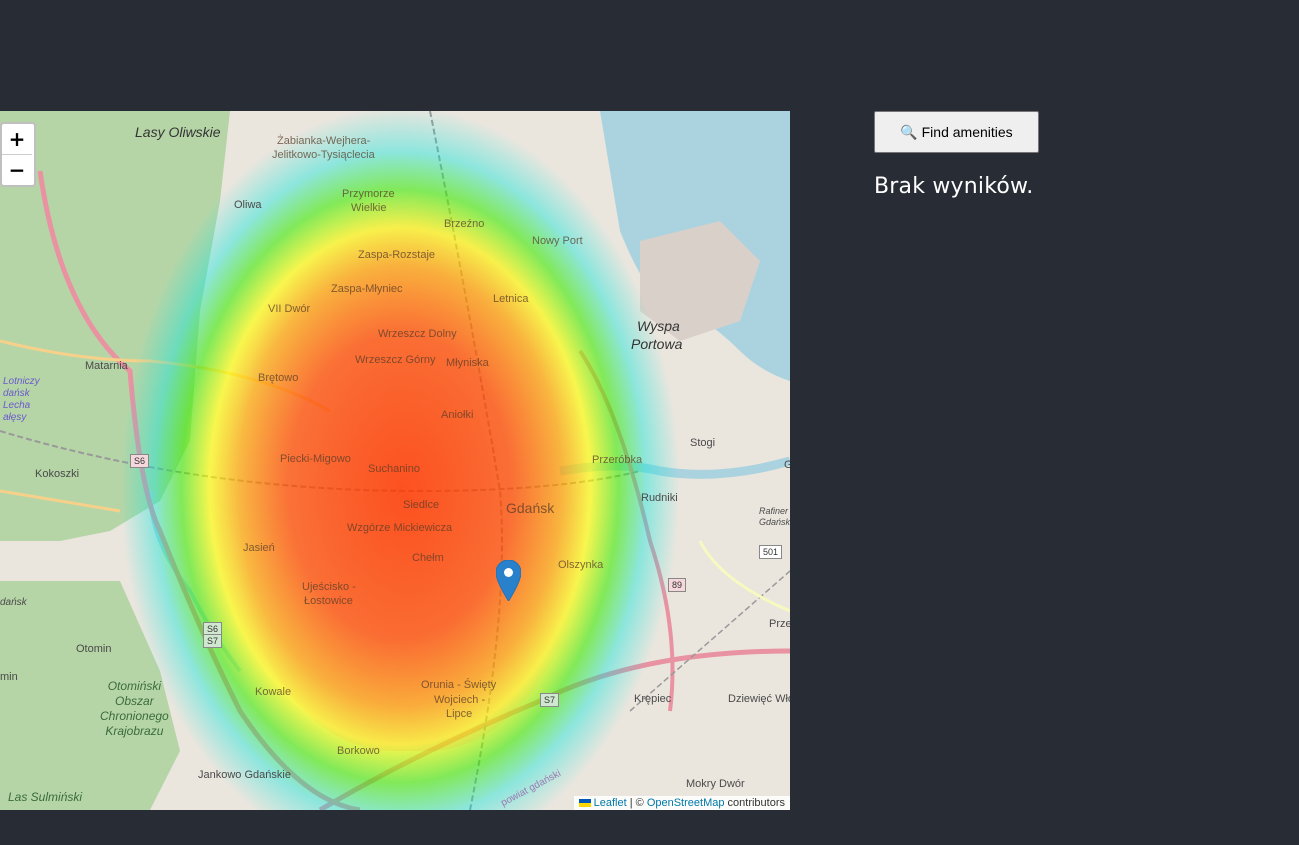  I want to click on map-label: Mokry Dwór, so click(715, 784).